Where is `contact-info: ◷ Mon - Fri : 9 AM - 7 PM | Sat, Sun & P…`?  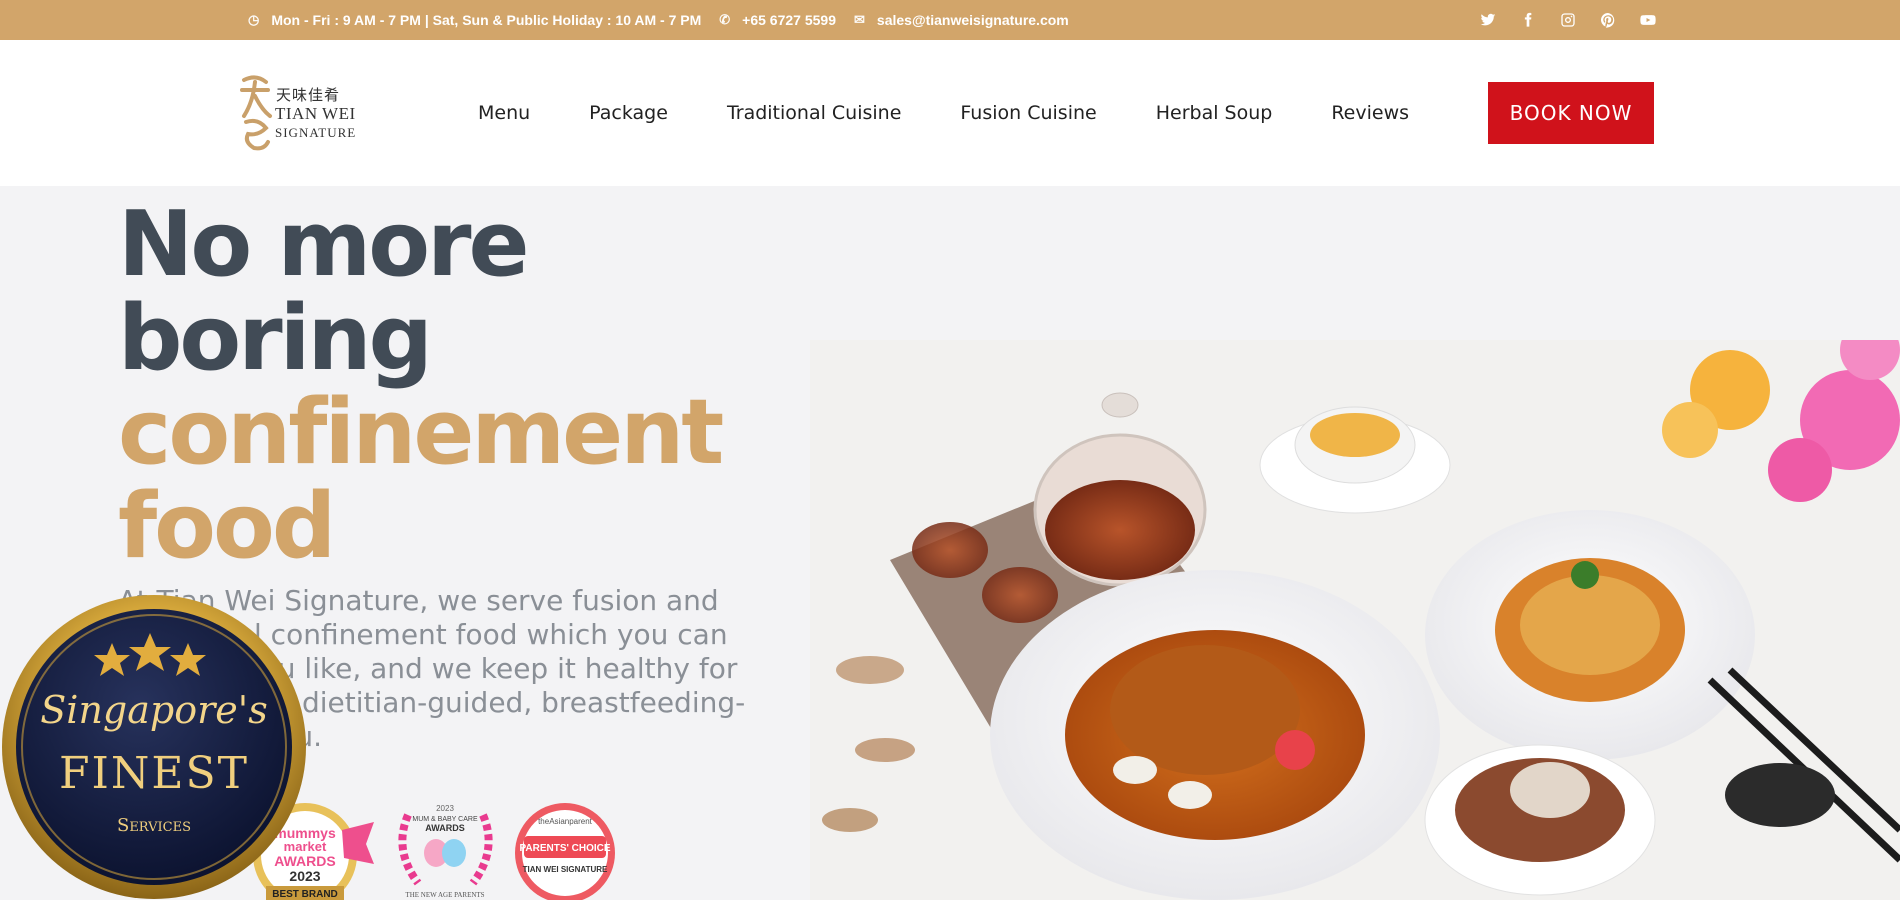
contact-info: ◷ Mon - Fri : 9 AM - 7 PM | Sat, Sun & P… is located at coordinates (658, 20).